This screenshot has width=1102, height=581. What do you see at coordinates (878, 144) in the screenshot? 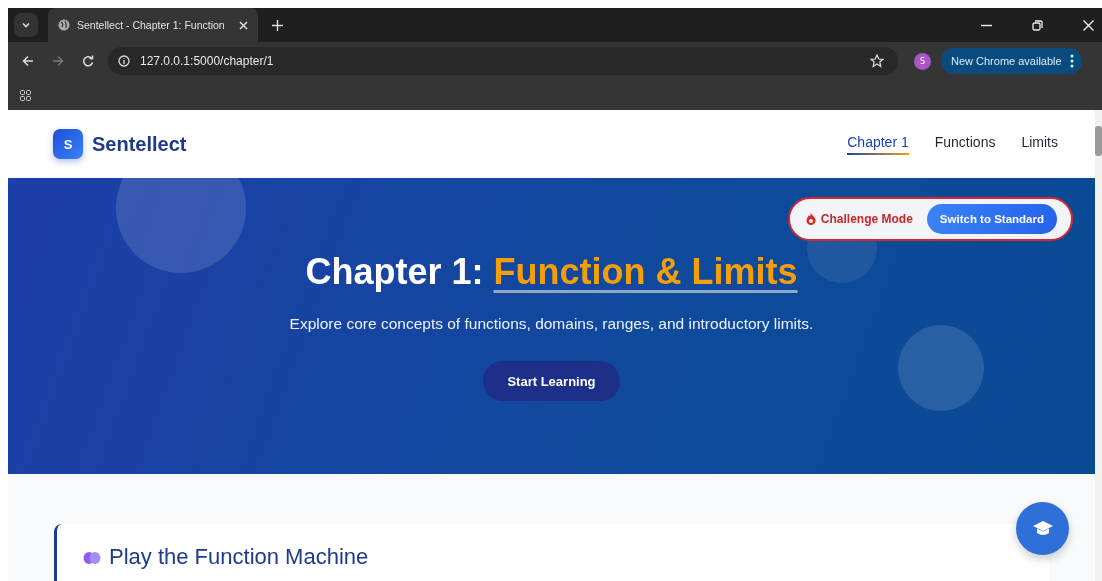
I see `nav-link: Chapter 1` at bounding box center [878, 144].